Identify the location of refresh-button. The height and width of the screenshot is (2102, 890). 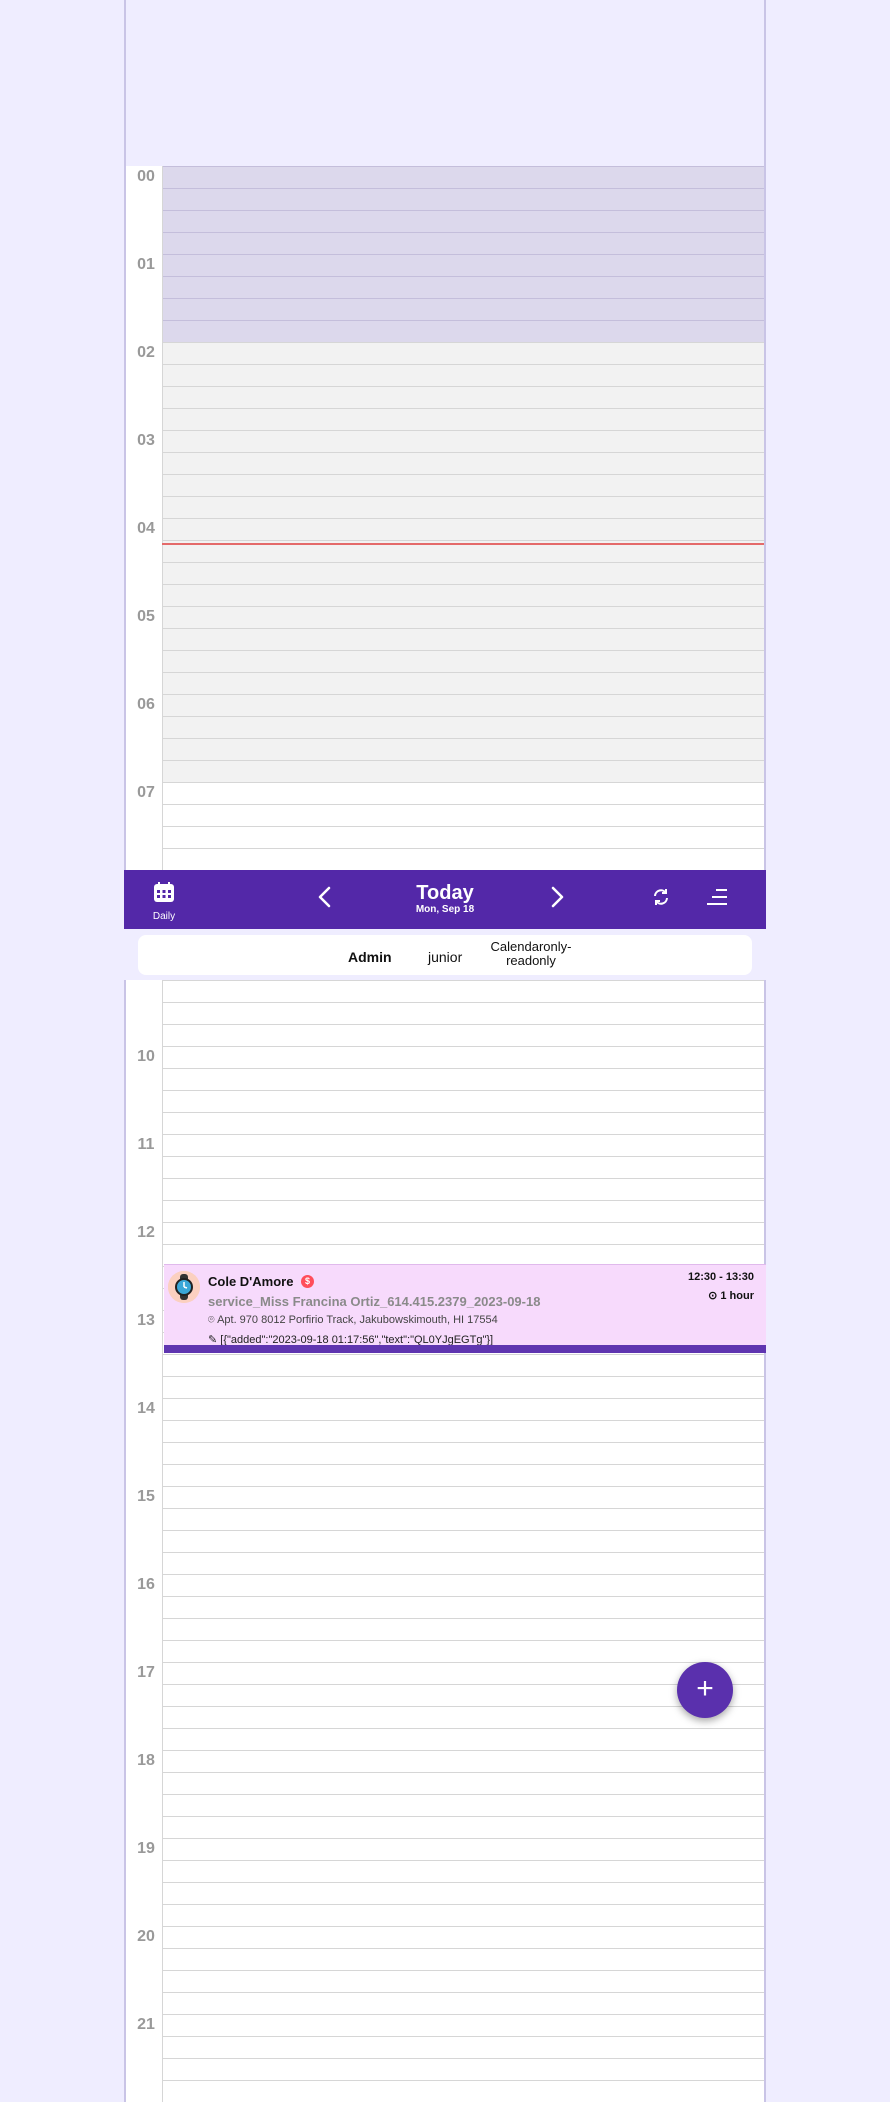
(661, 899).